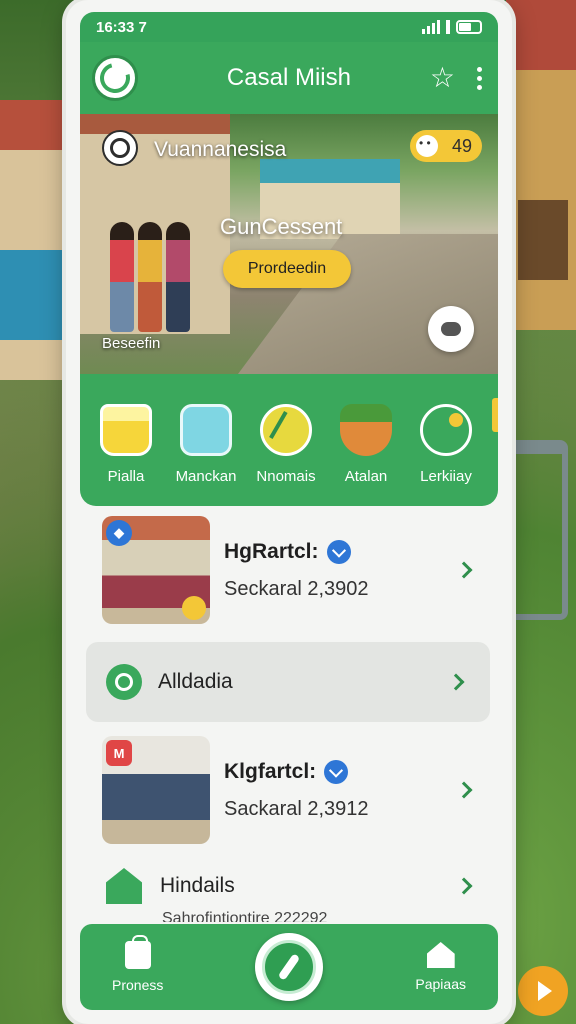  Describe the element at coordinates (296, 588) in the screenshot. I see `card-subtitle: Seckaral 2,3902` at that location.